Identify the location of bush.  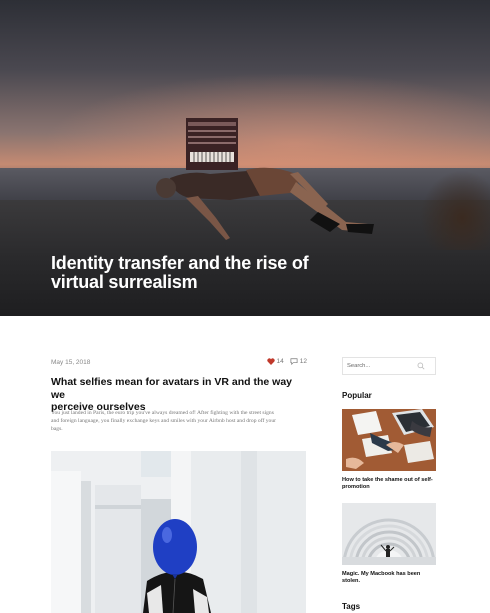
(455, 210).